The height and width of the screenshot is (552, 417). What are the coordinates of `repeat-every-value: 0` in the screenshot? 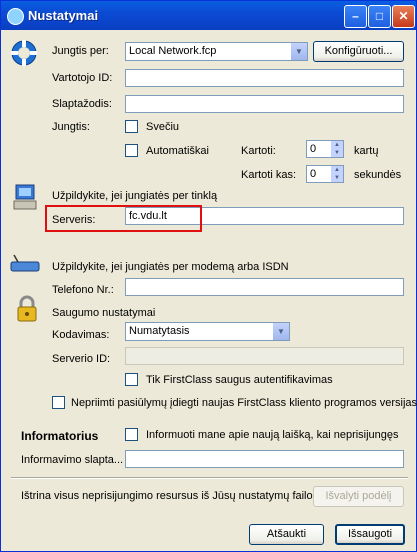 It's located at (313, 174).